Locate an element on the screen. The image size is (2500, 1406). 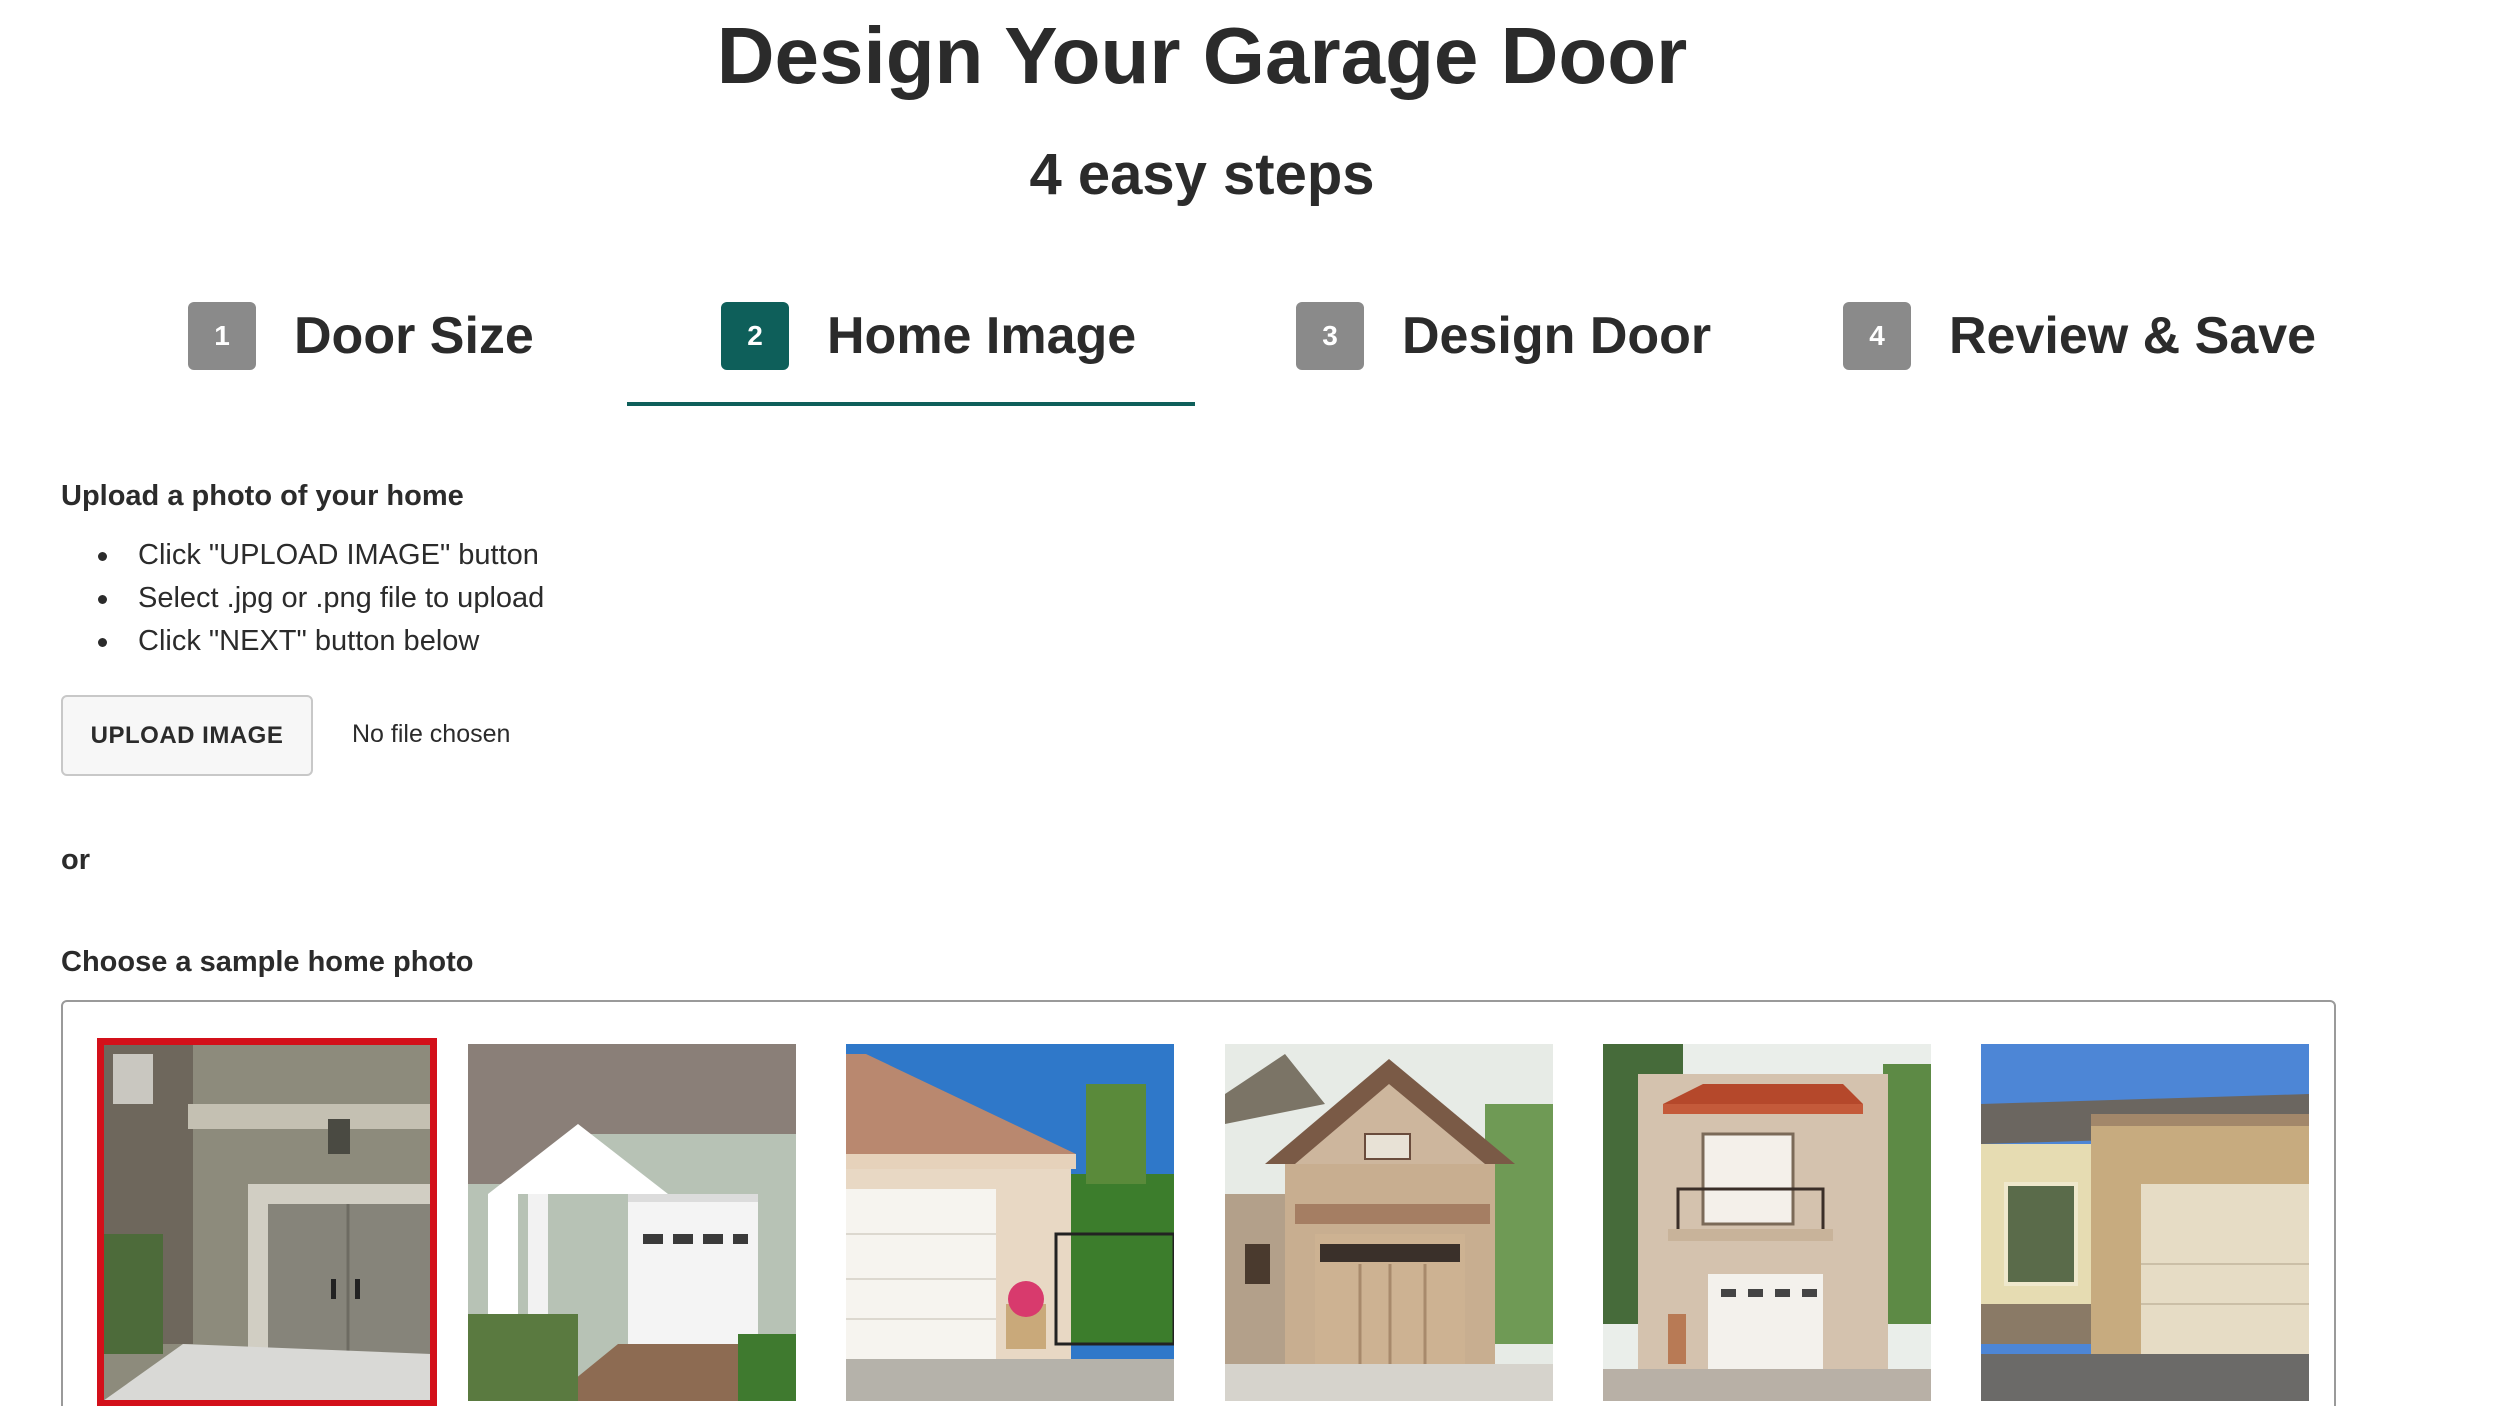
step-label: Design Door is located at coordinates (1557, 336).